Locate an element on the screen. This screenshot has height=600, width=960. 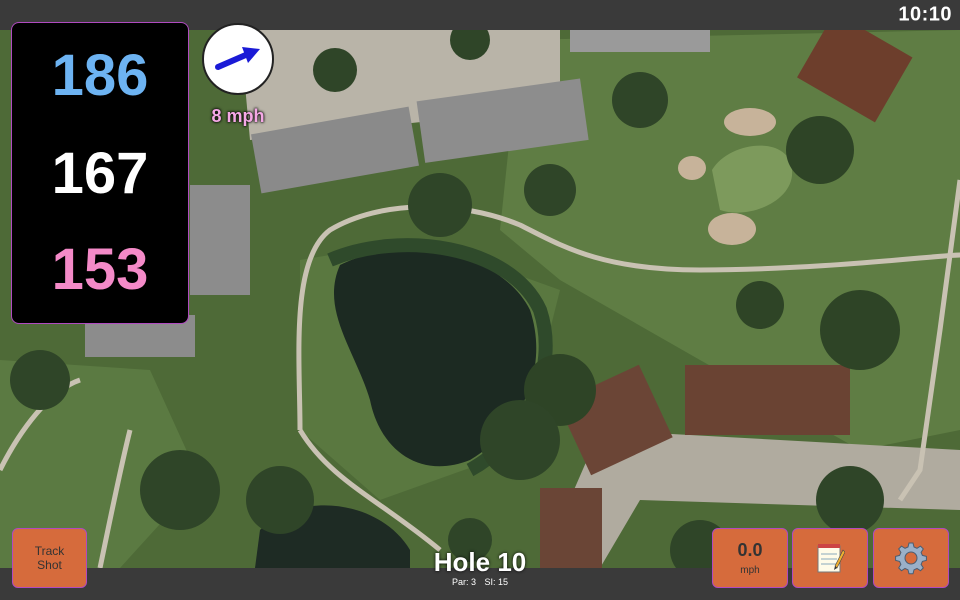
wind-speed-label: 8 mph is located at coordinates (238, 116).